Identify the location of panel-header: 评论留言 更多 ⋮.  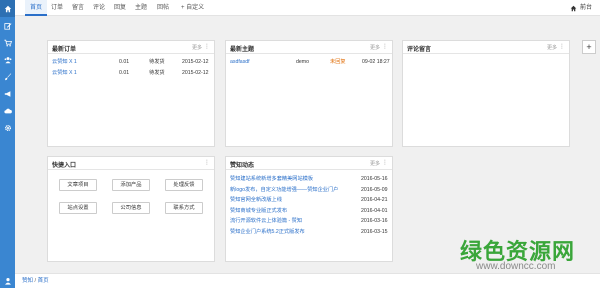
(486, 47).